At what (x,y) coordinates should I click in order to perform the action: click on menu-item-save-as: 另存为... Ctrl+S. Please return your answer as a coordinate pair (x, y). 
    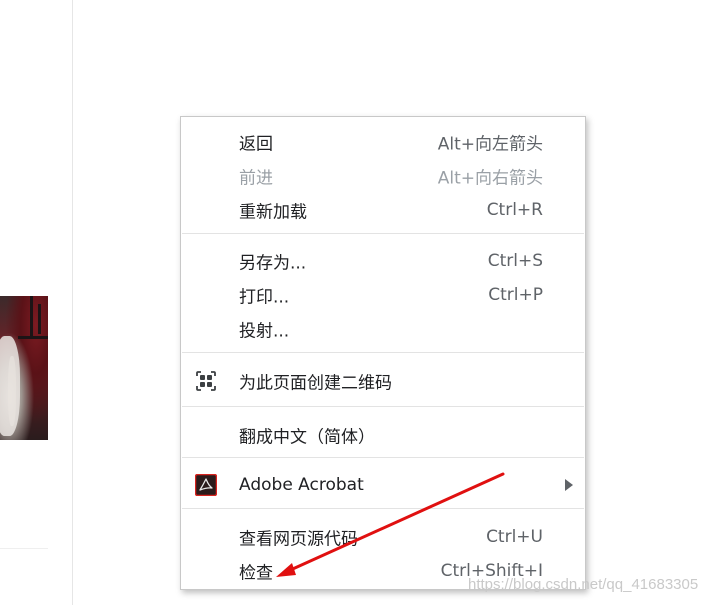
    Looking at the image, I should click on (383, 261).